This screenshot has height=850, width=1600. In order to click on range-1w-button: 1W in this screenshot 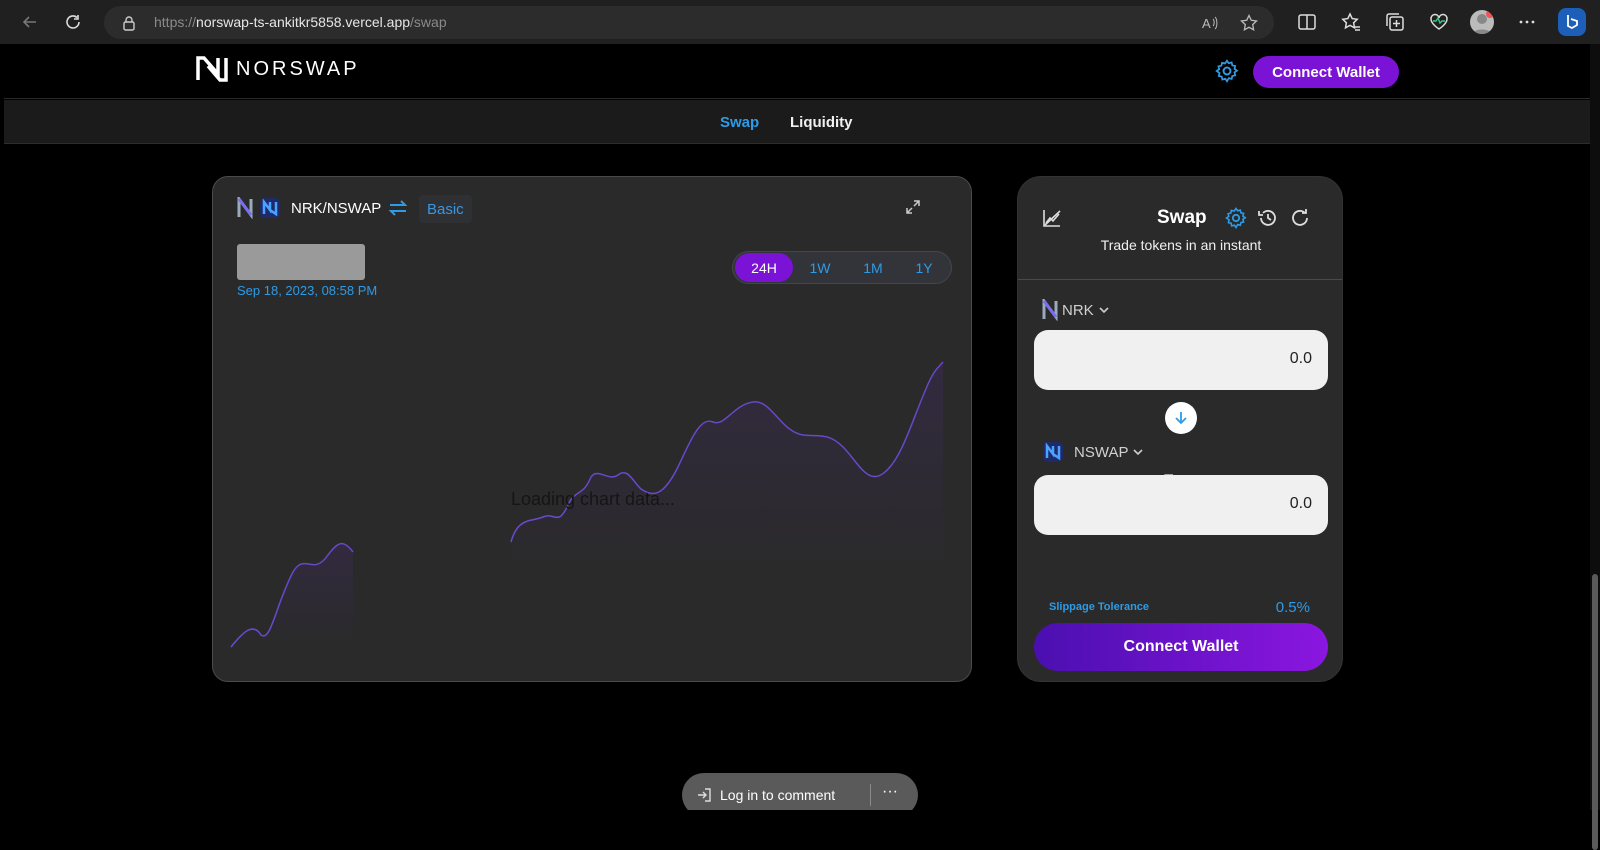, I will do `click(820, 267)`.